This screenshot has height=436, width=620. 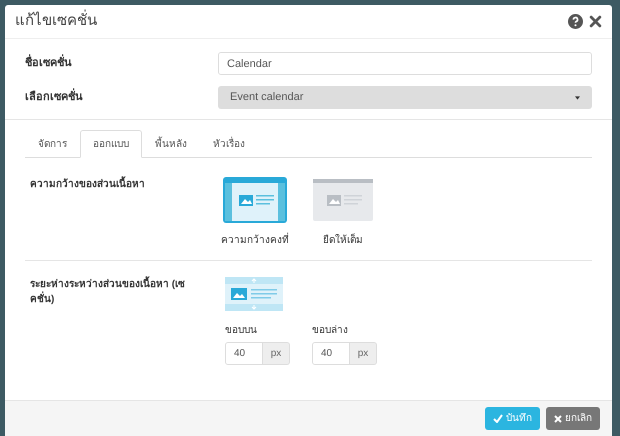 What do you see at coordinates (577, 98) in the screenshot?
I see `caret-icon` at bounding box center [577, 98].